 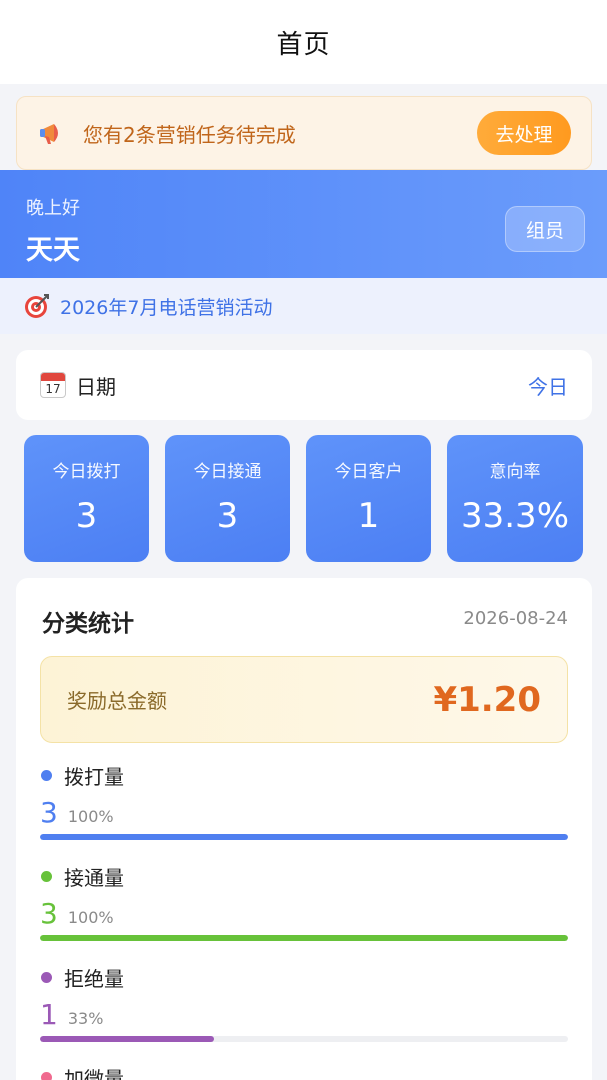 What do you see at coordinates (368, 516) in the screenshot?
I see `stat-value: 1` at bounding box center [368, 516].